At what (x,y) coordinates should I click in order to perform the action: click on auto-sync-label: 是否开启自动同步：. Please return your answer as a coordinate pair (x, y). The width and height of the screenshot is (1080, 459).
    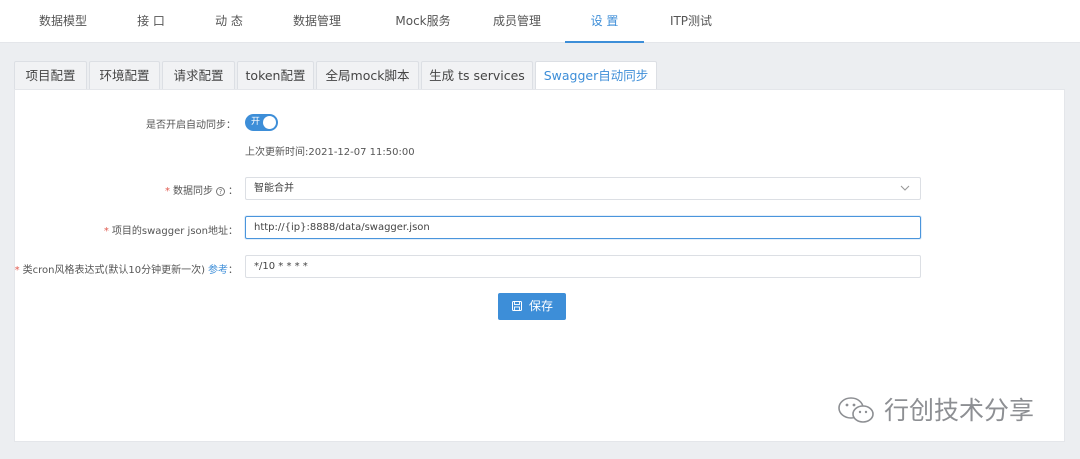
    Looking at the image, I should click on (191, 125).